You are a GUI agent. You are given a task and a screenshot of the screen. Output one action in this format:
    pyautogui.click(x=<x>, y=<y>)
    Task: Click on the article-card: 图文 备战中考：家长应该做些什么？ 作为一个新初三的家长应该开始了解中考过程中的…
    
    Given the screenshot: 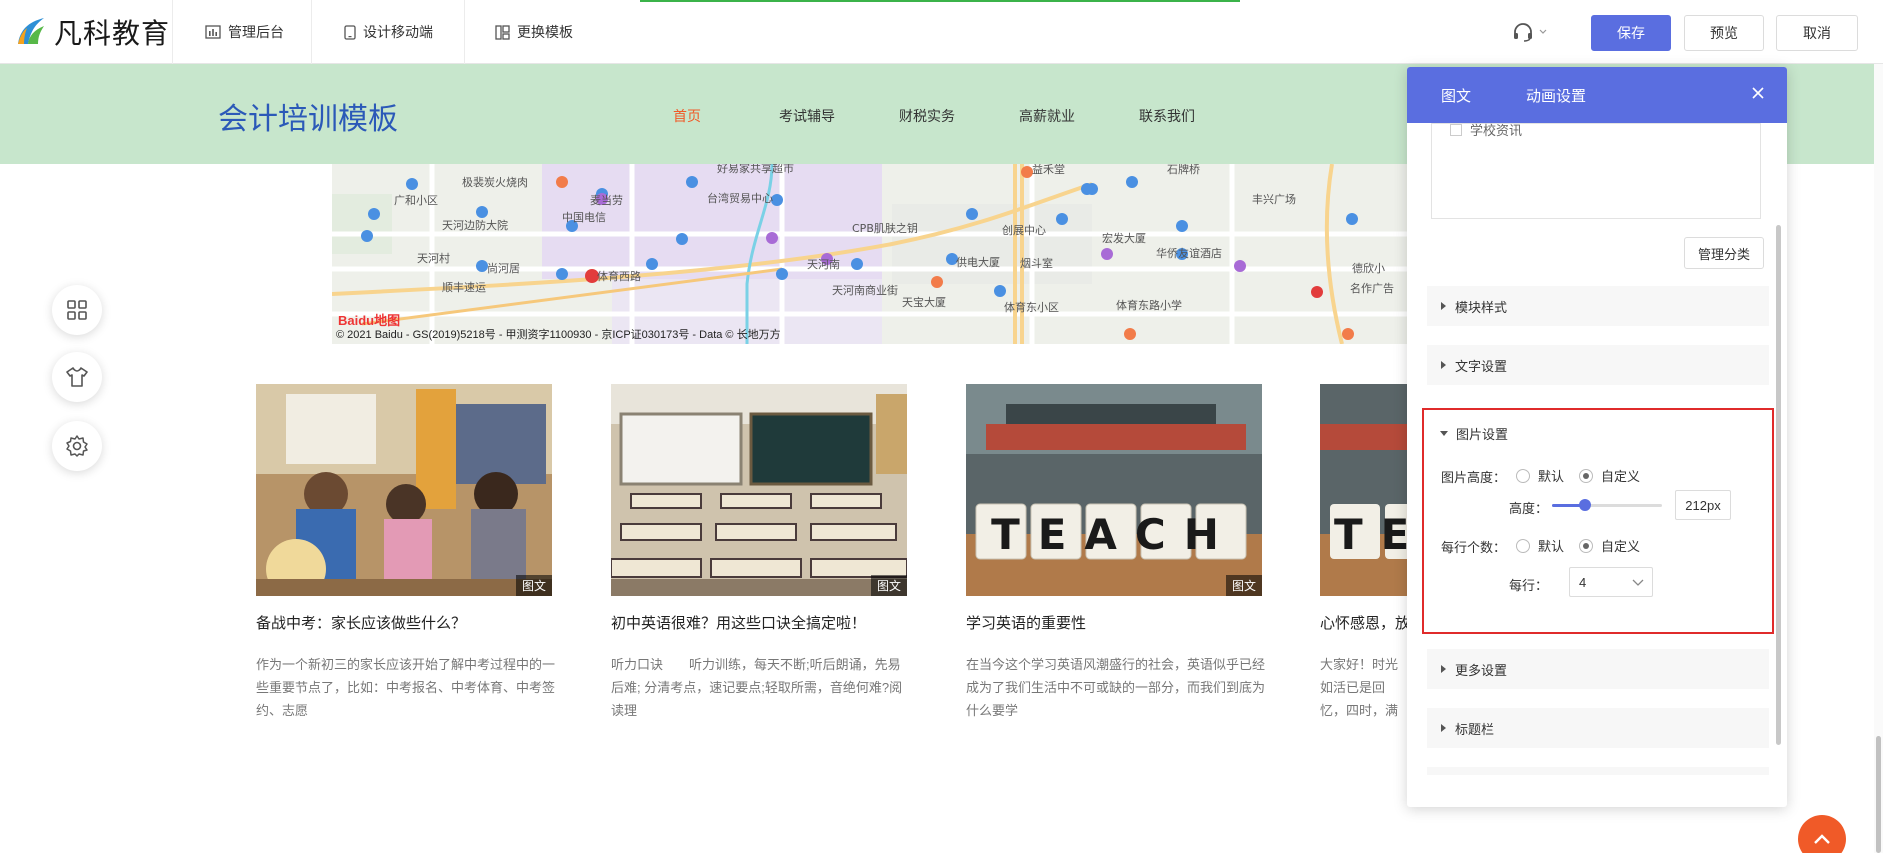 What is the action you would take?
    pyautogui.click(x=405, y=553)
    